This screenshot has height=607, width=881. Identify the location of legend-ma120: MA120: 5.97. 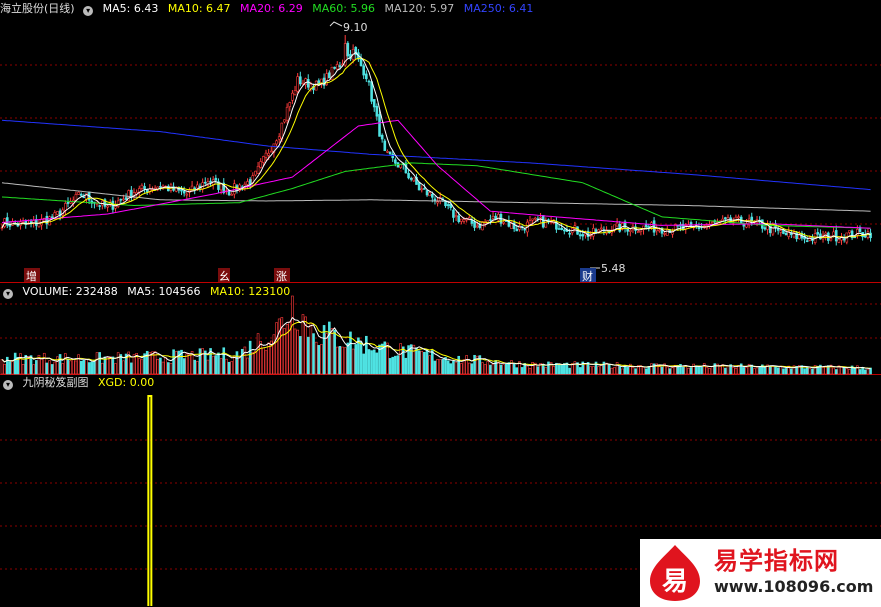
(419, 8).